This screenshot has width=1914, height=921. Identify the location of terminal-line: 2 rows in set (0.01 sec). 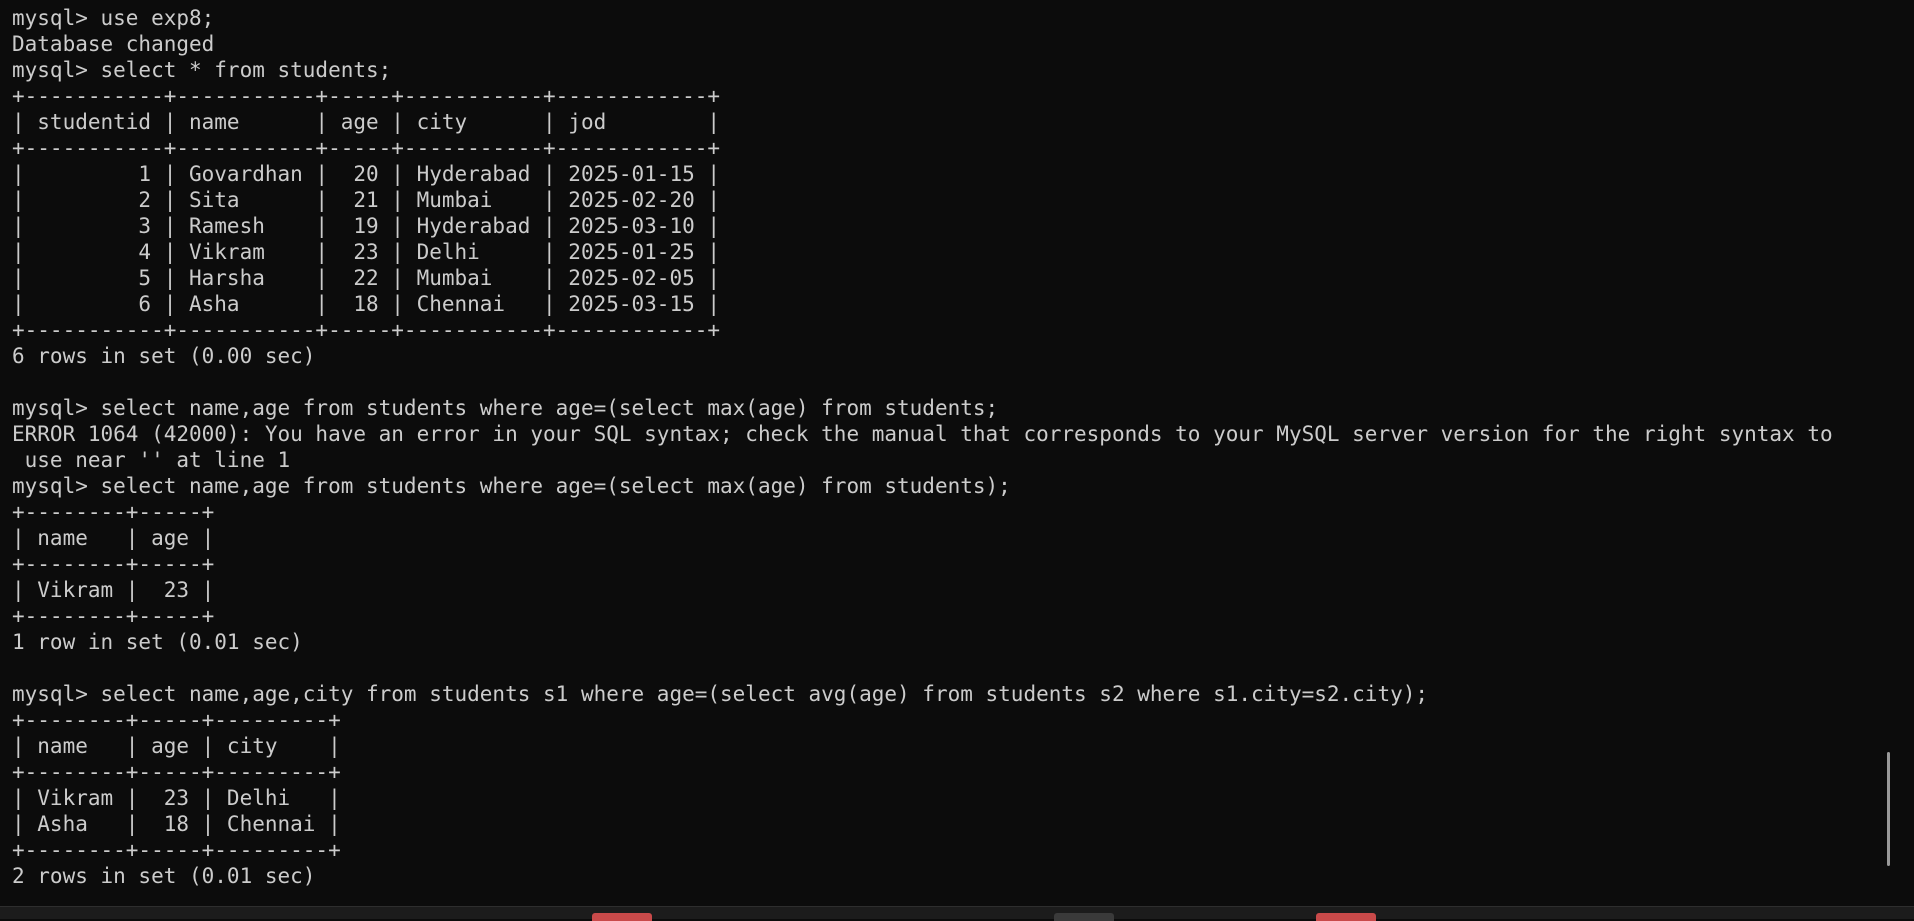
(164, 876).